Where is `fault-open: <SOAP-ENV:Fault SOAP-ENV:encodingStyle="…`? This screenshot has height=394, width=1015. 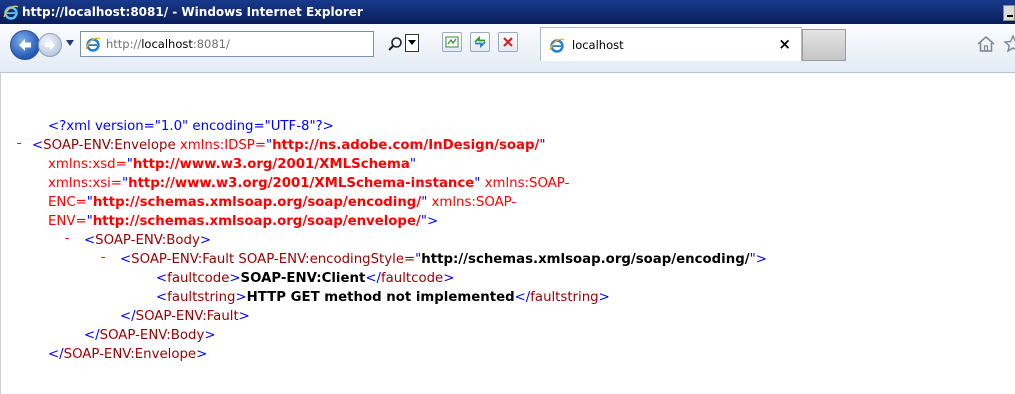 fault-open: <SOAP-ENV:Fault SOAP-ENV:encodingStyle="… is located at coordinates (443, 259).